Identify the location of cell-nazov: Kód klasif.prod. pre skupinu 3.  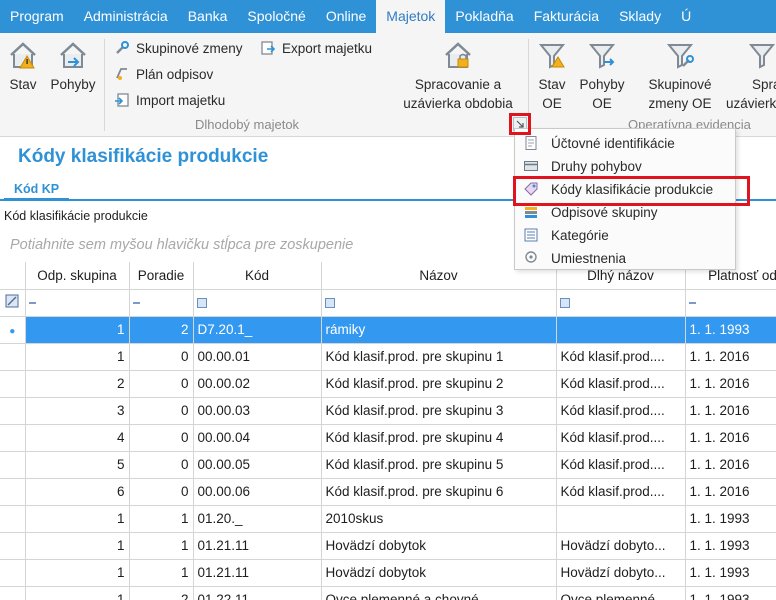
(439, 411).